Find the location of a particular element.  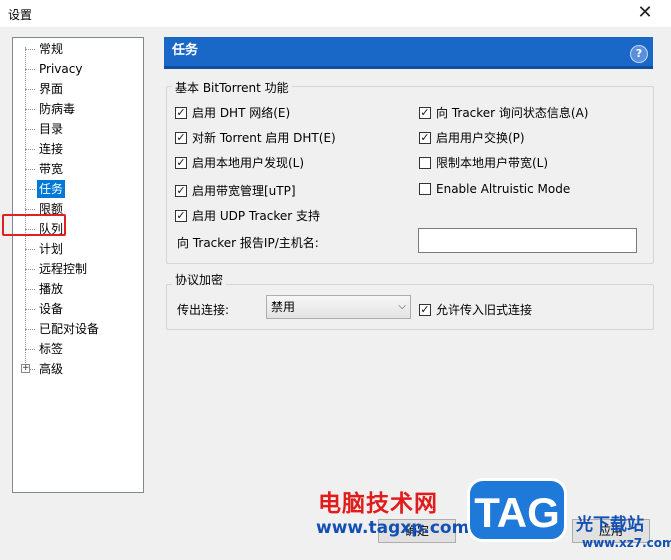

tree-item: Privacy is located at coordinates (54, 69).